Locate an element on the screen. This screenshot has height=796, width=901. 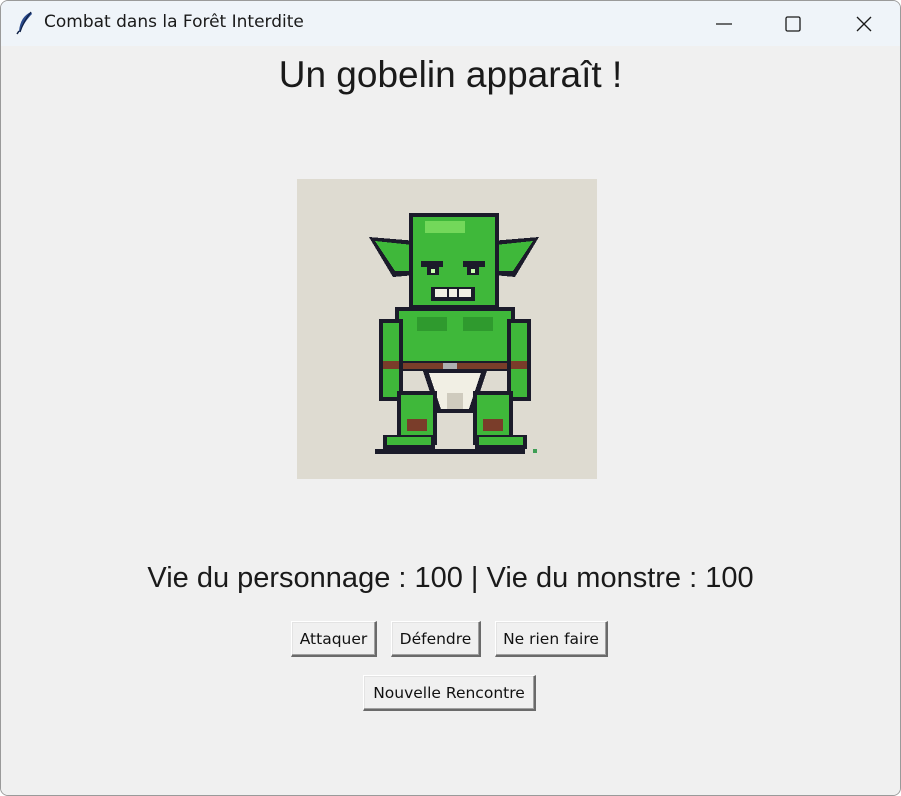
maximize-button is located at coordinates (793, 23).